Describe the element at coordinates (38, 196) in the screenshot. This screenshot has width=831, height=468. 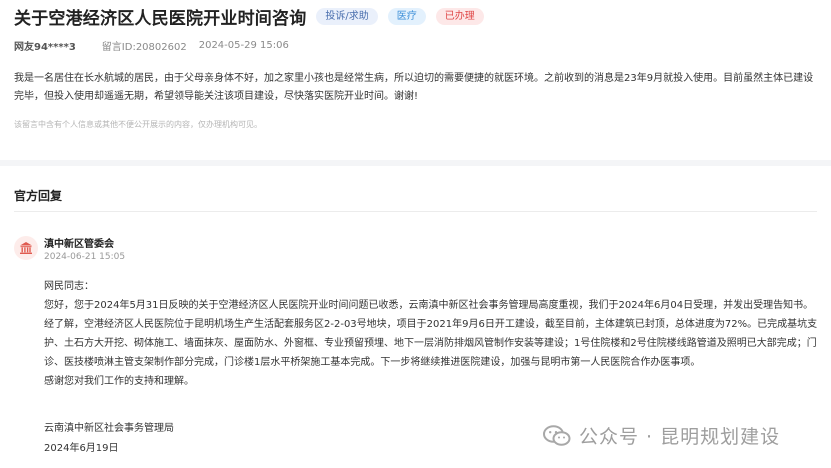
I see `reply-heading: 官方回复` at that location.